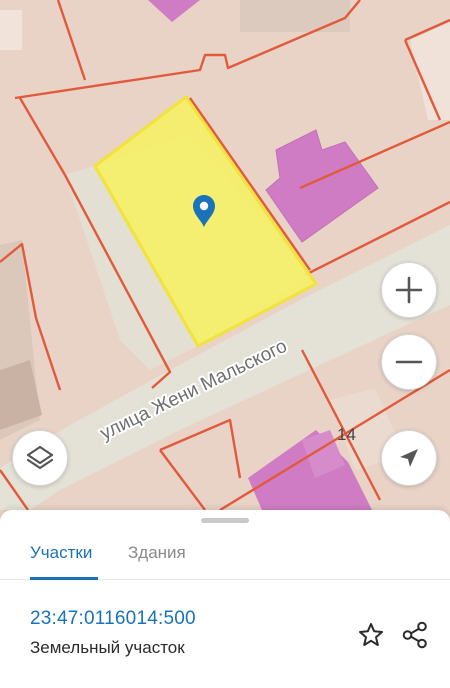  I want to click on tab-bar: Участки Здания, so click(225, 554).